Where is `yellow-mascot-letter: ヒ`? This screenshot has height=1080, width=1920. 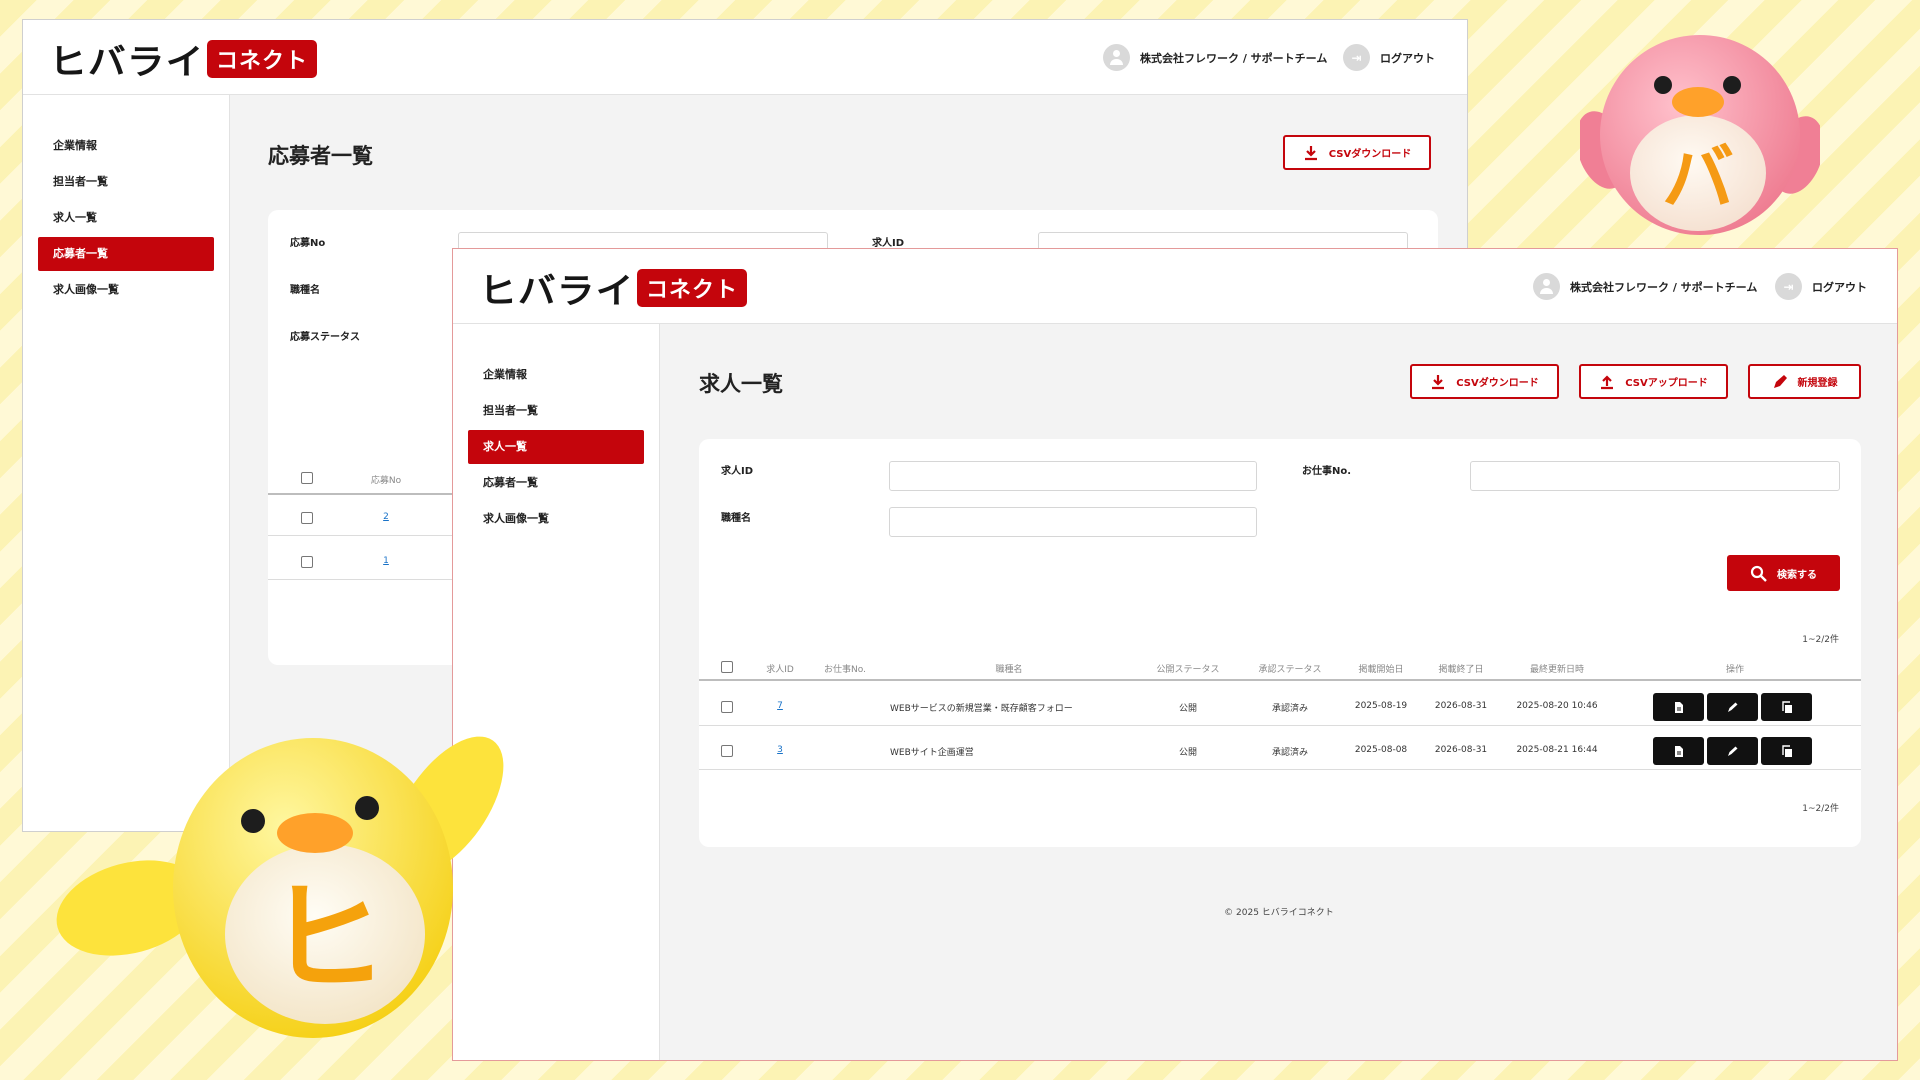
yellow-mascot-letter: ヒ is located at coordinates (327, 939).